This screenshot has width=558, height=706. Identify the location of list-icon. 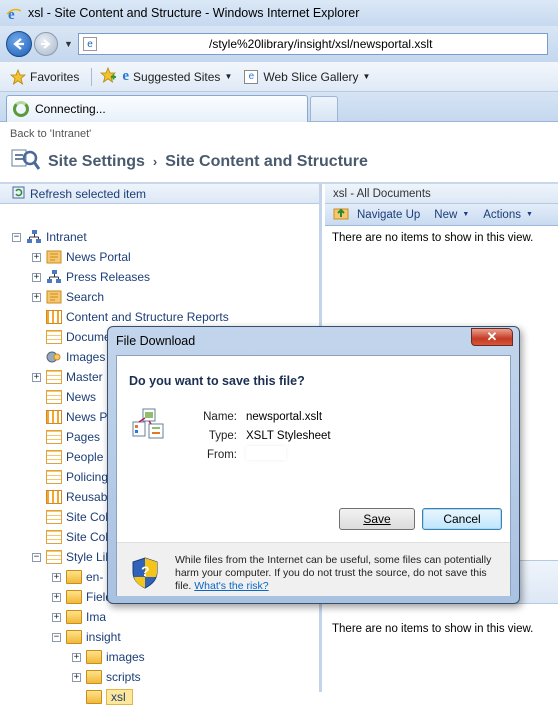
(54, 417).